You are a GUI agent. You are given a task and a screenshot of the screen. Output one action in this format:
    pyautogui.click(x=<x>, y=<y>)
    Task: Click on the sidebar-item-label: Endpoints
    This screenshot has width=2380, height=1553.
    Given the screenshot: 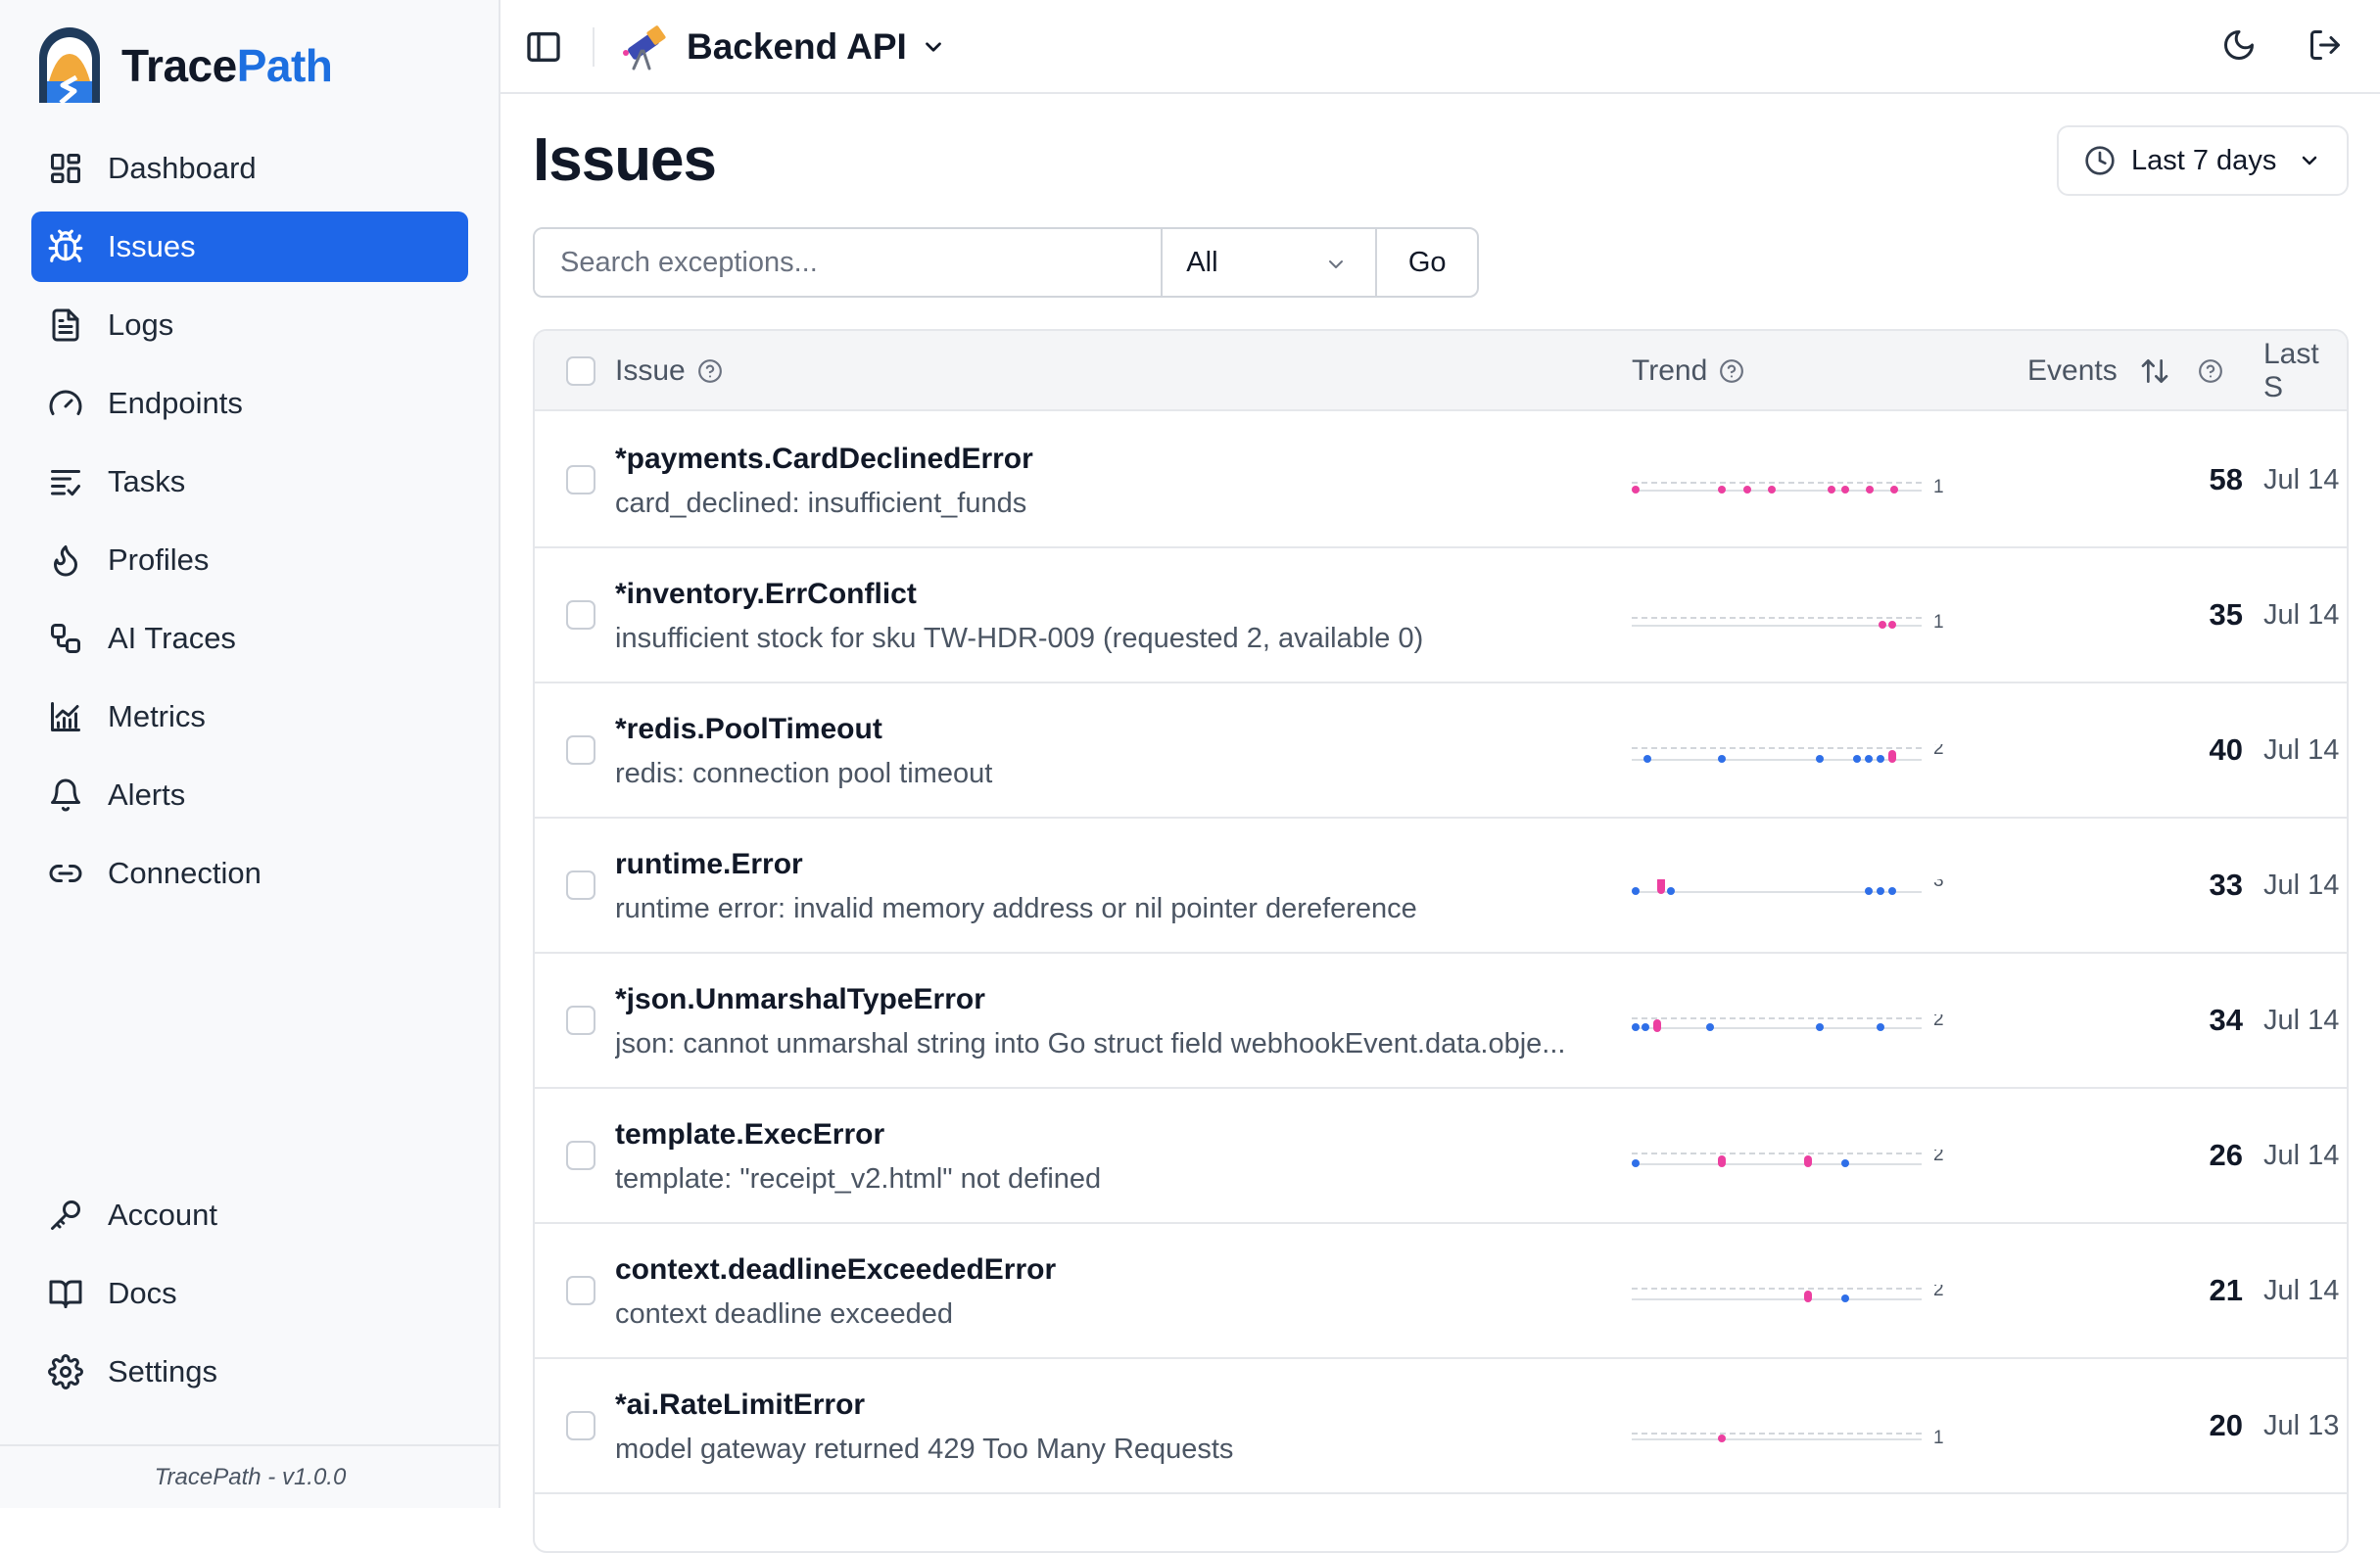 What is the action you would take?
    pyautogui.click(x=175, y=403)
    